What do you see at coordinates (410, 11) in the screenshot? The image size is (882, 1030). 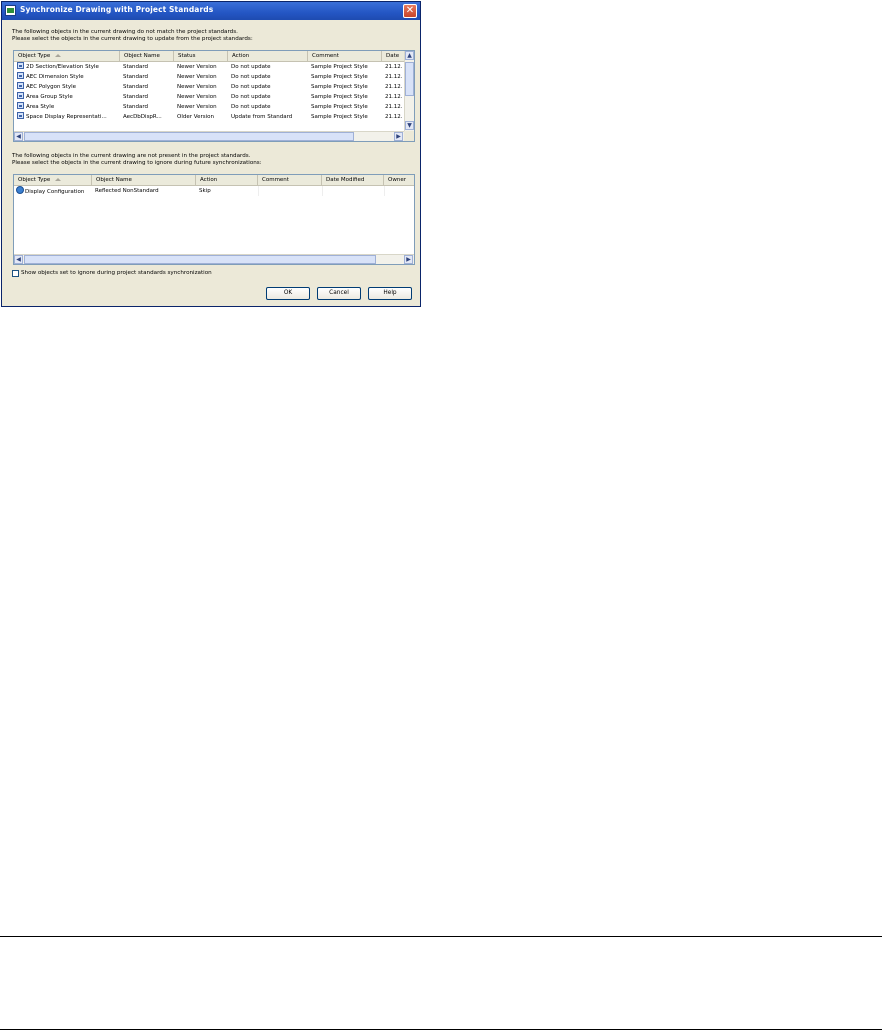 I see `close-button: ✕` at bounding box center [410, 11].